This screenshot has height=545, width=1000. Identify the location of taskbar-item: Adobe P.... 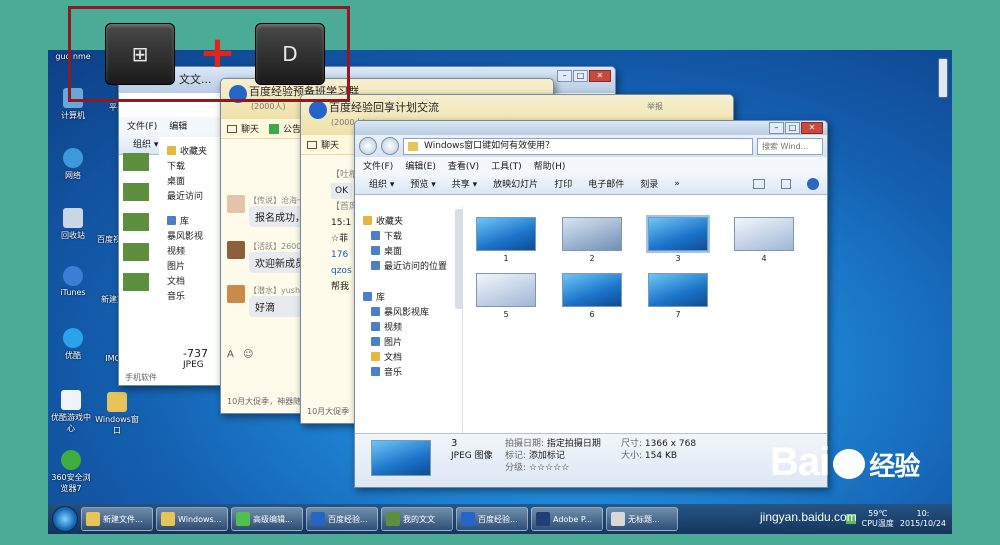
(567, 519).